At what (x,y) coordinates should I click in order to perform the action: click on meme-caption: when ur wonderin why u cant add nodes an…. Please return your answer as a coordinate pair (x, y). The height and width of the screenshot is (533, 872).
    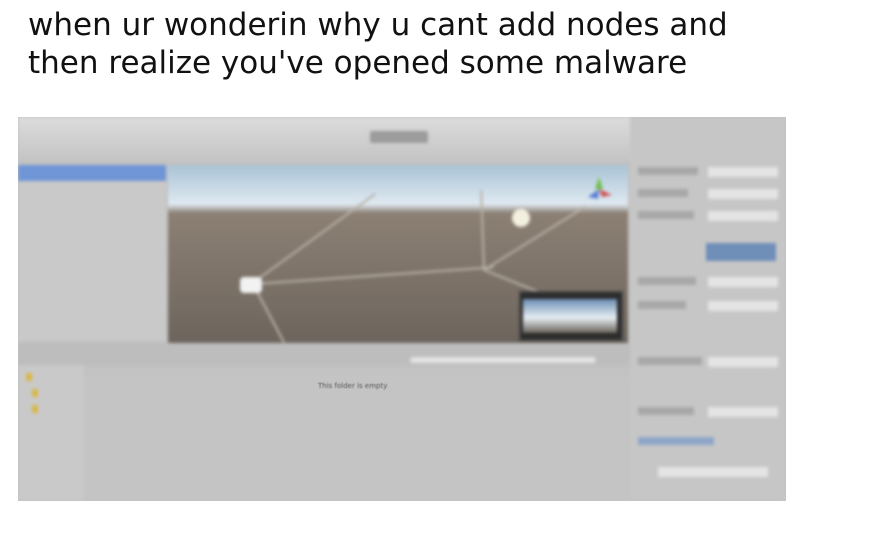
    Looking at the image, I should click on (438, 44).